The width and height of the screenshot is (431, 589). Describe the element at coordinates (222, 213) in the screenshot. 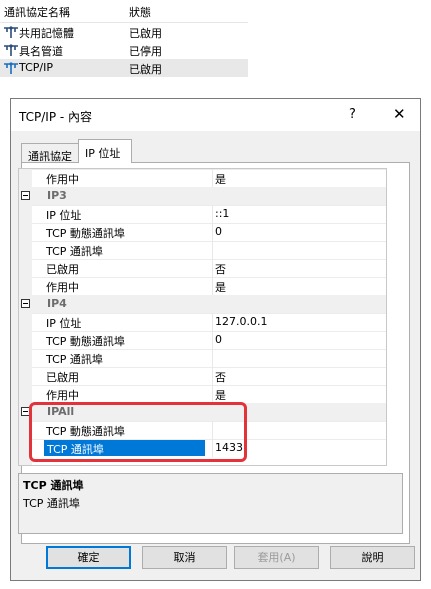

I see `property-value: ::1` at that location.